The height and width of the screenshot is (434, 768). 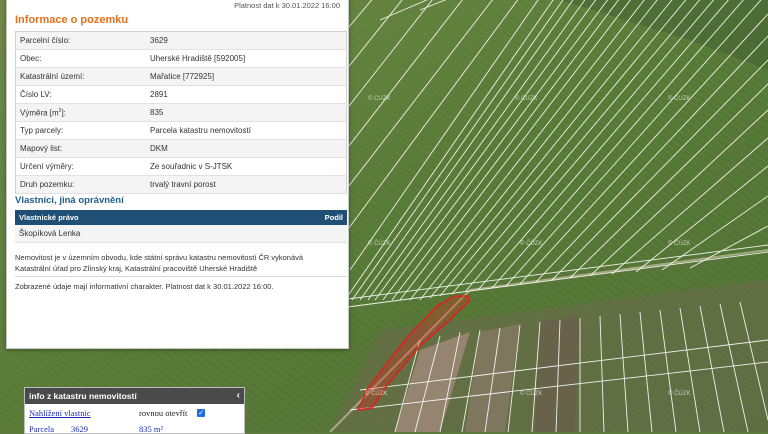 What do you see at coordinates (246, 130) in the screenshot?
I see `row-value: Parcela katastru nemovitostí` at bounding box center [246, 130].